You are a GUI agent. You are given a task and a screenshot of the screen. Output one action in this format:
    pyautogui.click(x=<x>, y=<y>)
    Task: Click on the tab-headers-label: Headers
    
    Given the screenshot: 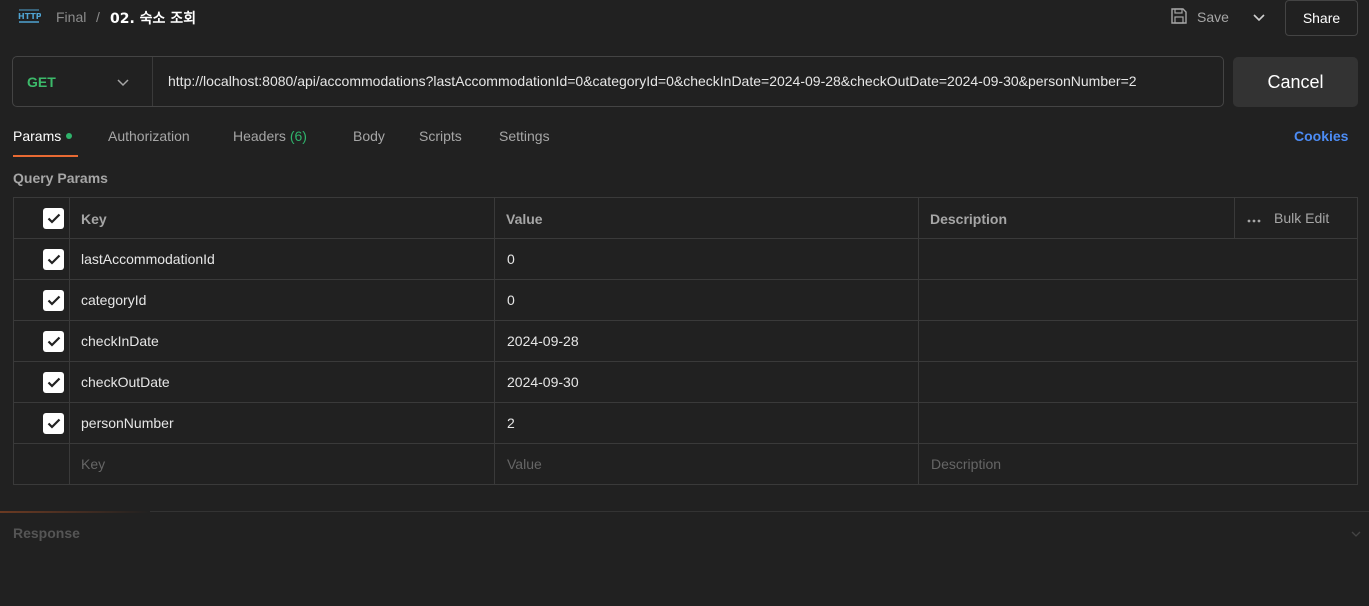 What is the action you would take?
    pyautogui.click(x=259, y=136)
    